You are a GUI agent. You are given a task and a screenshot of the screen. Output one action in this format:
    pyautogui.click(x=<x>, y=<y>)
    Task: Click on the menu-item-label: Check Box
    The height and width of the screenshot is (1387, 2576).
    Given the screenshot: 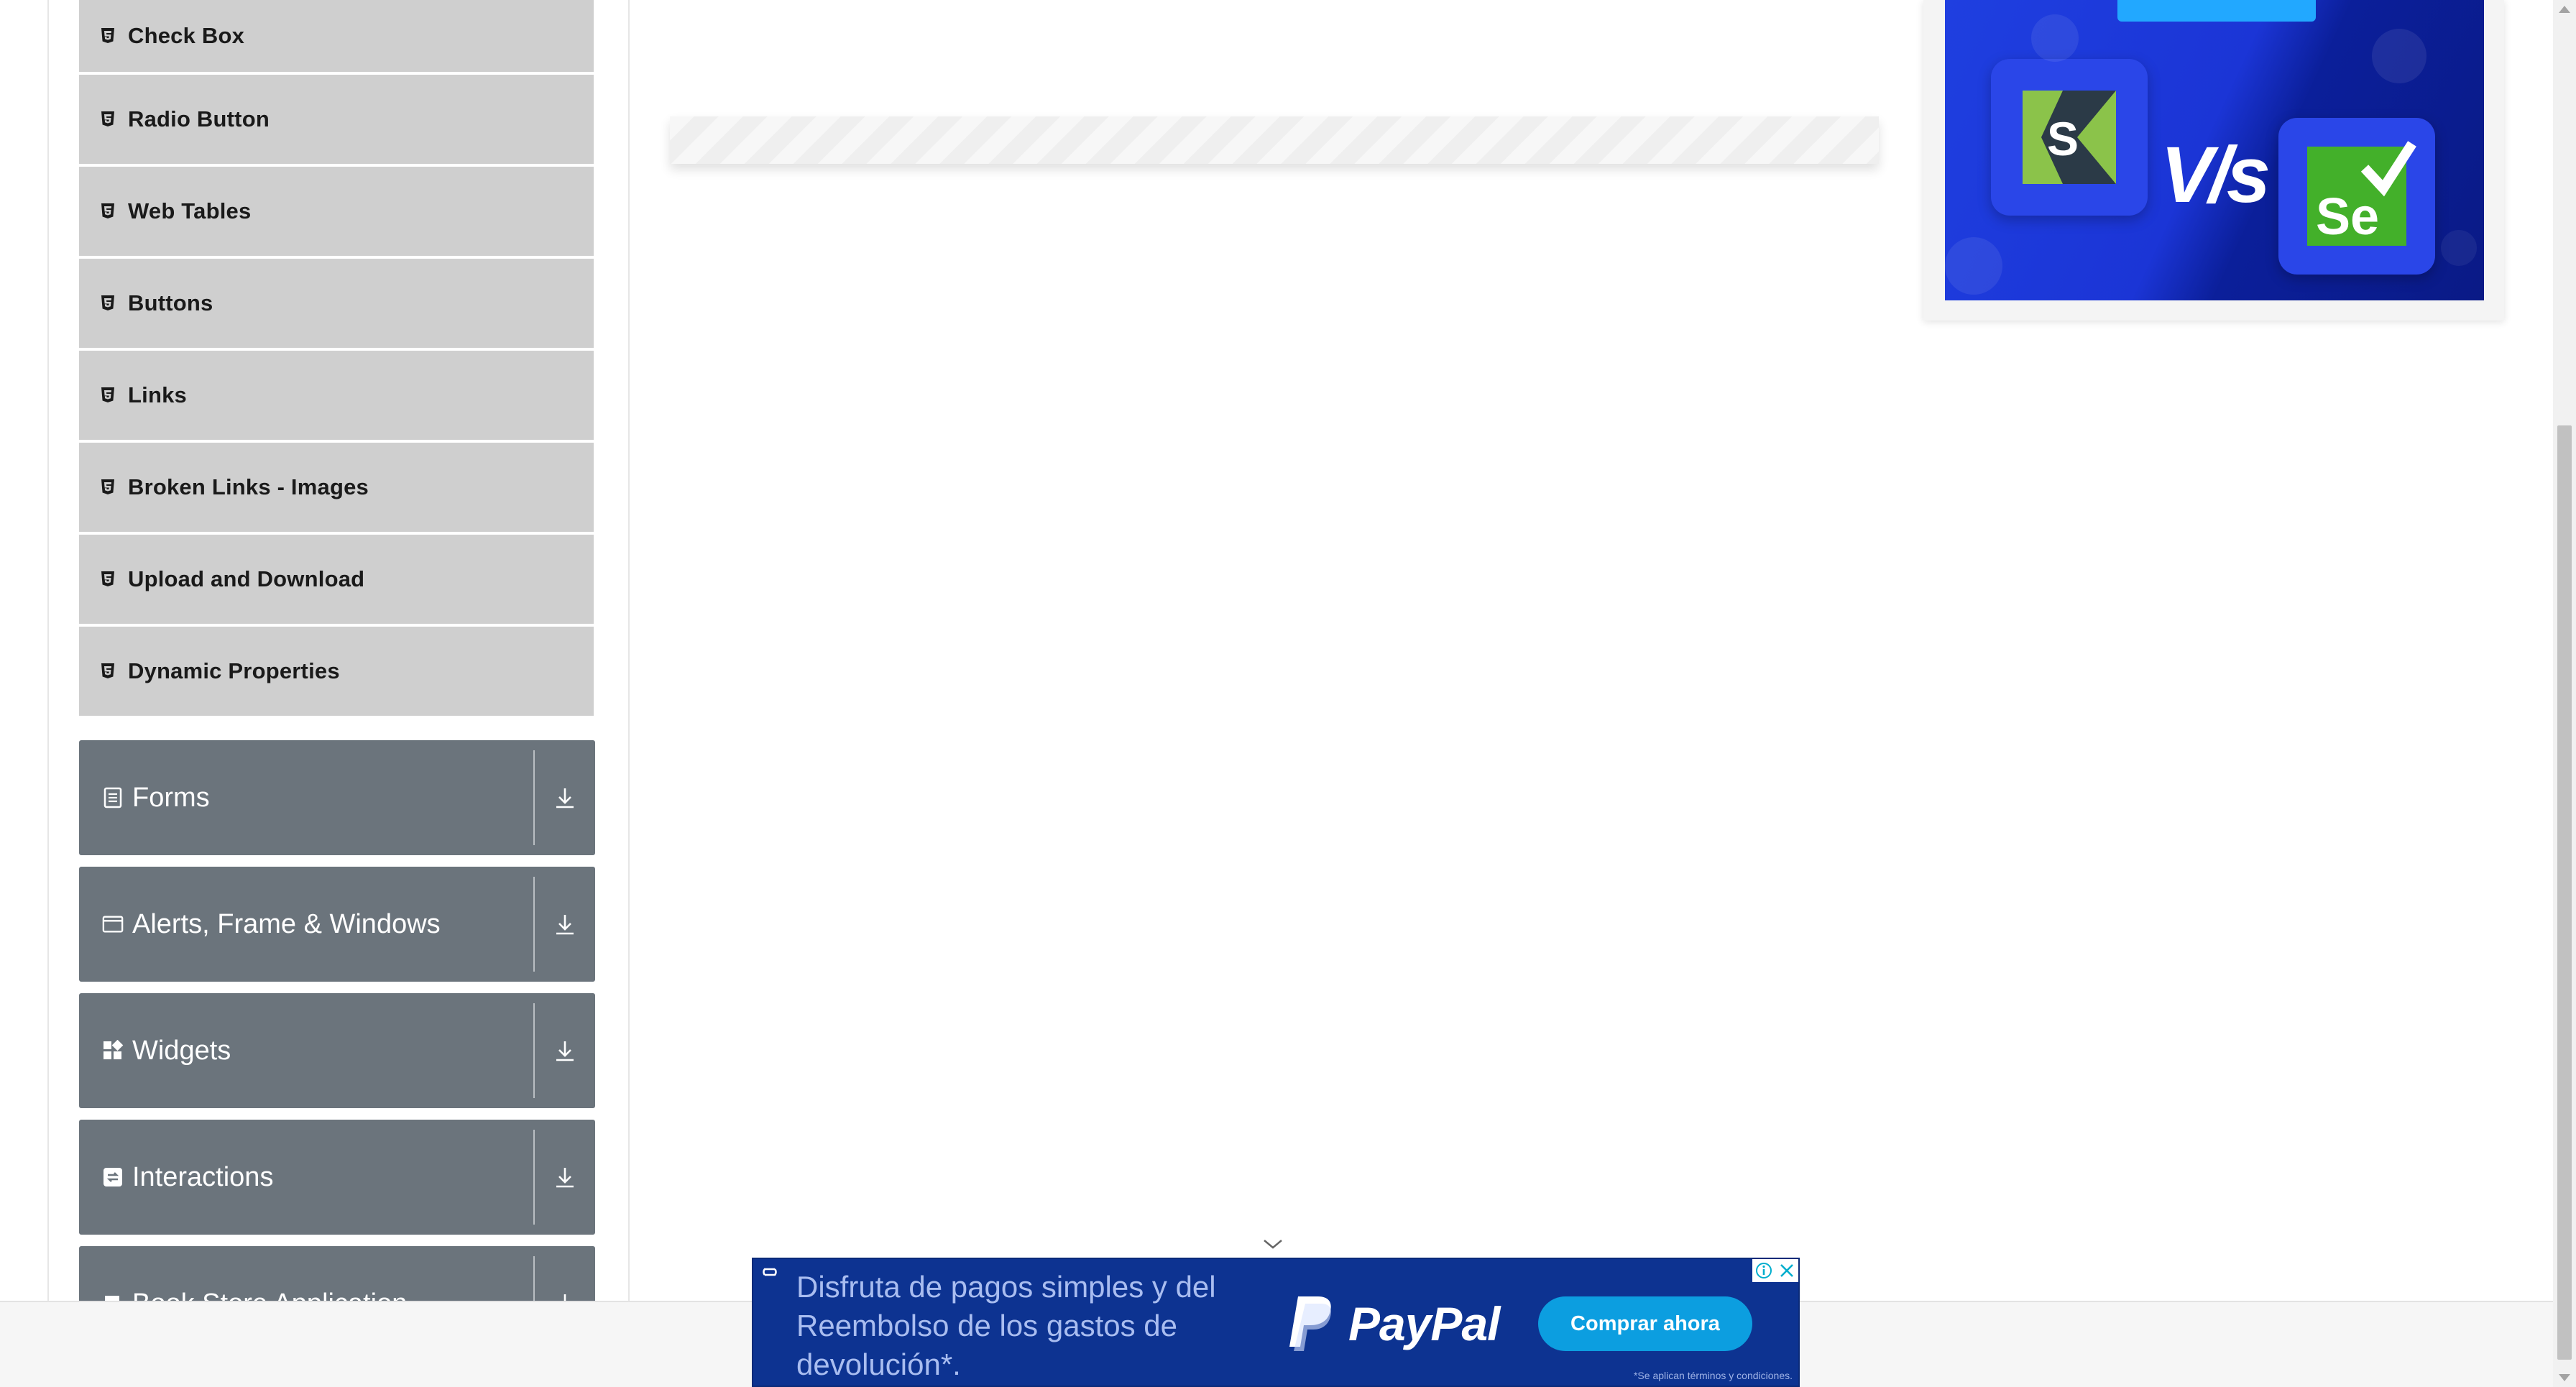 What is the action you would take?
    pyautogui.click(x=186, y=35)
    